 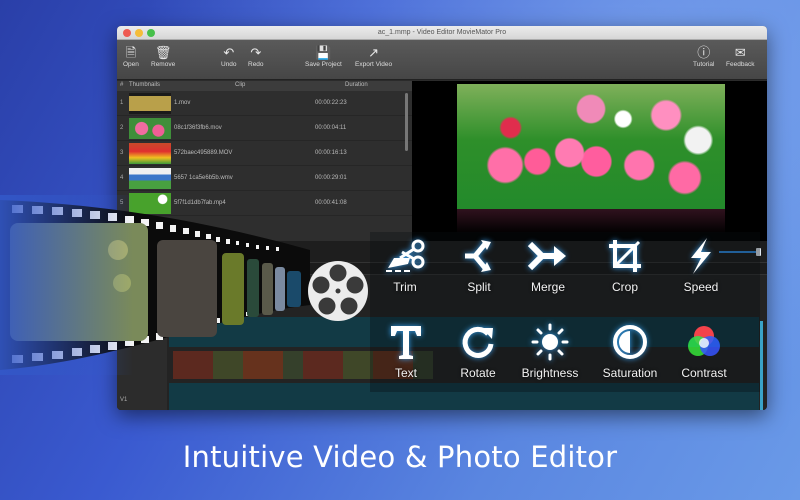 What do you see at coordinates (701, 287) in the screenshot?
I see `feature-label: Speed` at bounding box center [701, 287].